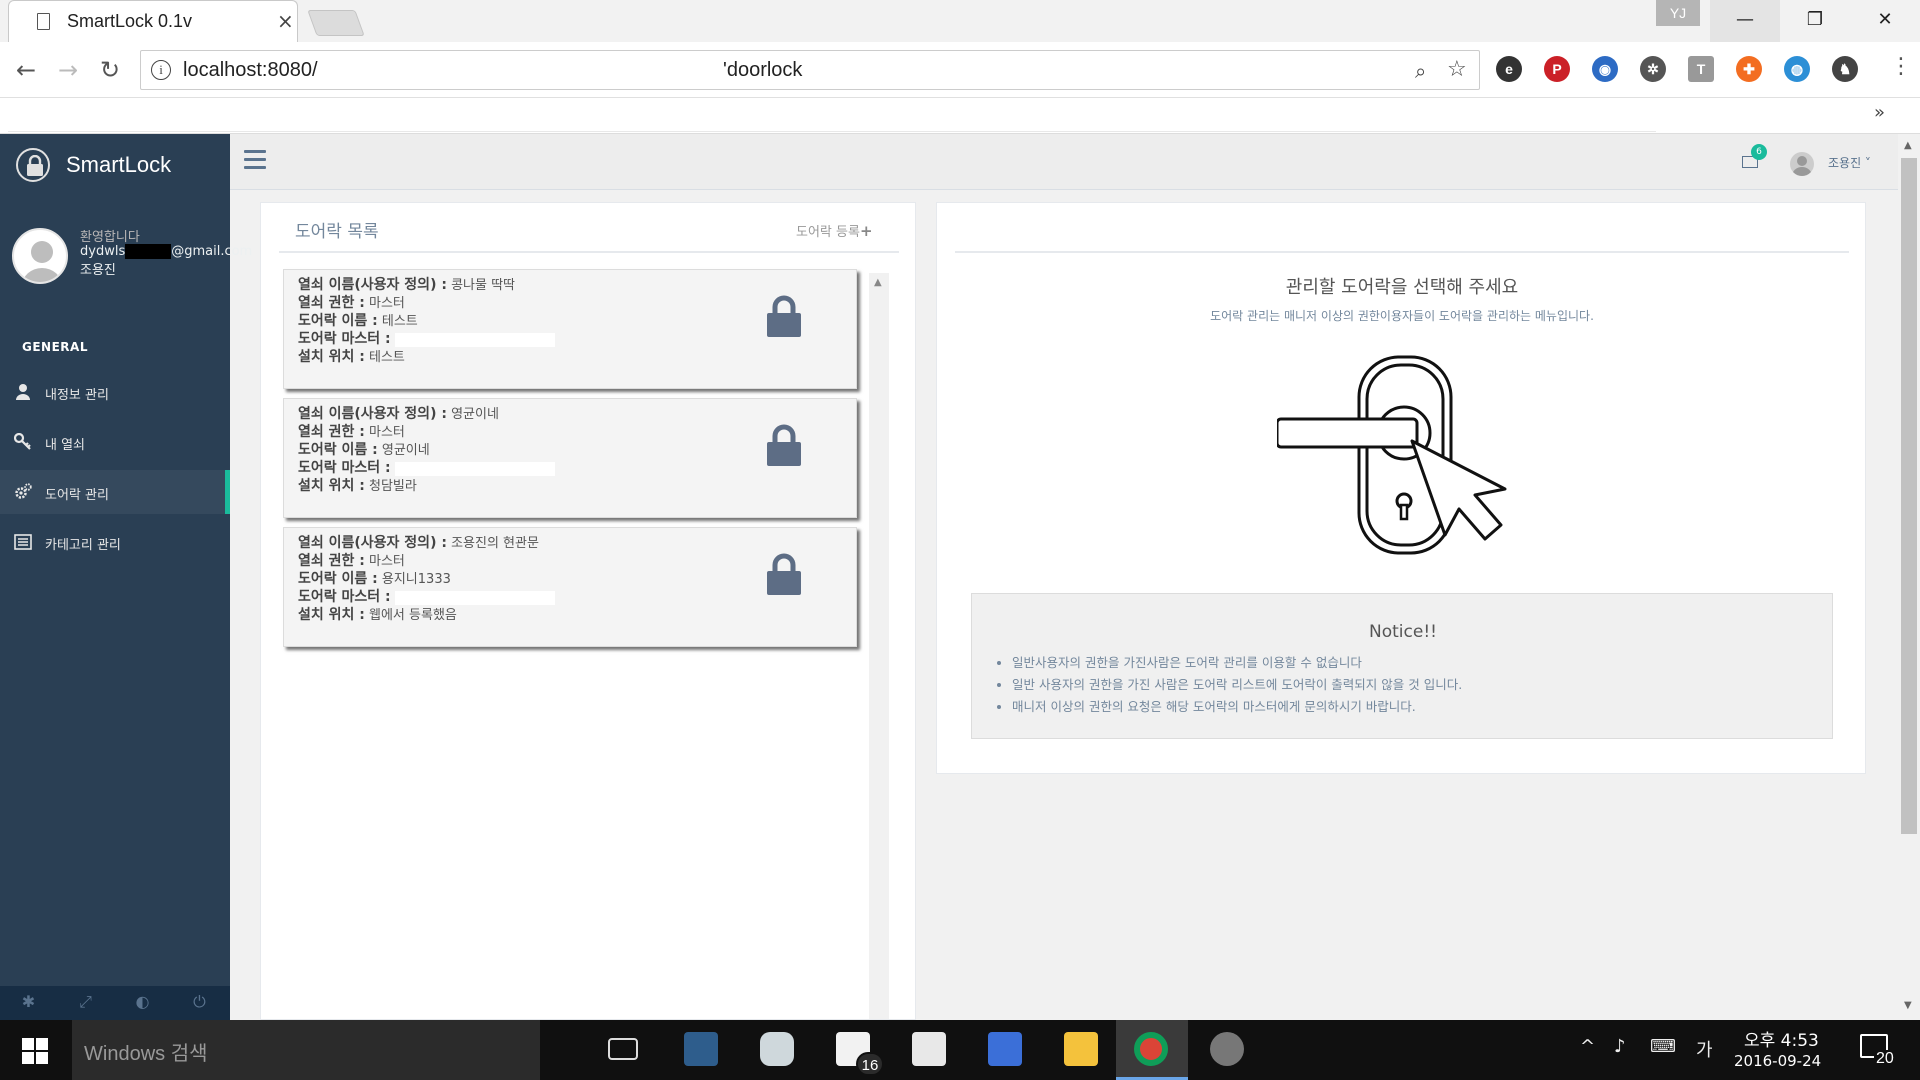  I want to click on sidebar-footer: ✱ ⤢ ◐ ⏻, so click(115, 1003).